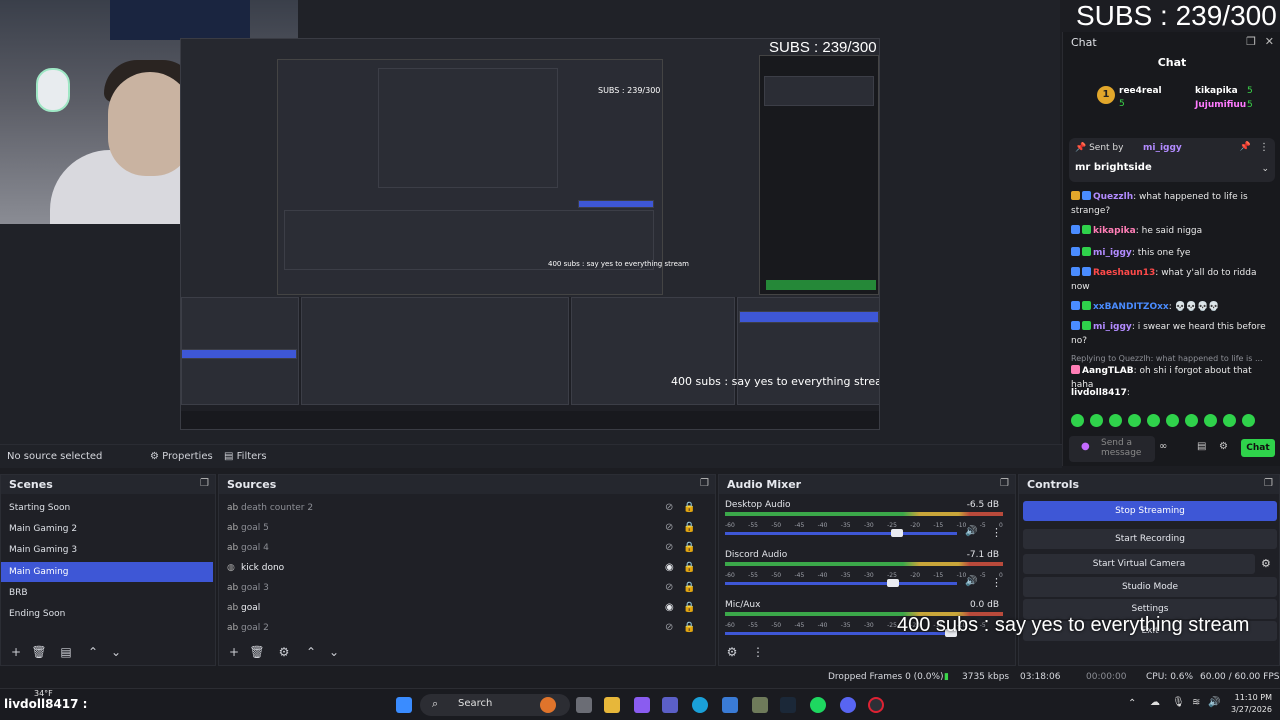 The width and height of the screenshot is (1280, 720). What do you see at coordinates (467, 588) in the screenshot?
I see `source-item: ab goal 3 ⊘ 🔒` at bounding box center [467, 588].